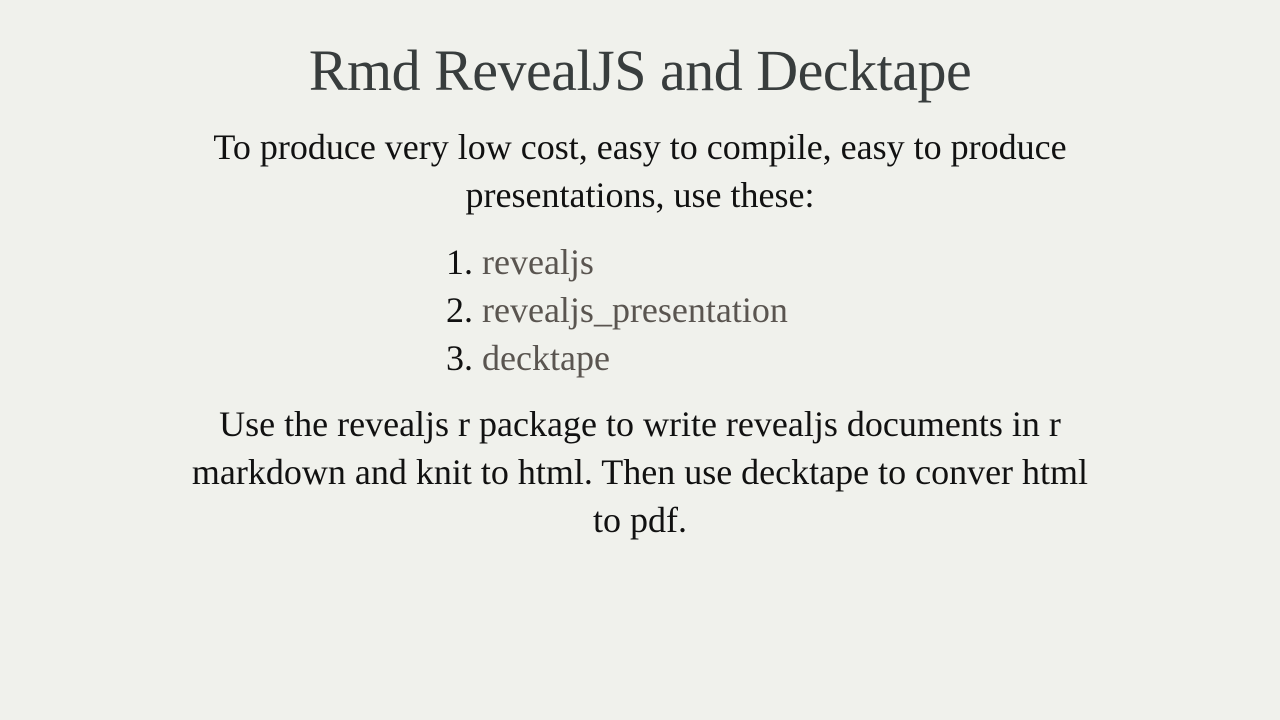 This screenshot has height=720, width=1280. What do you see at coordinates (546, 358) in the screenshot?
I see `link-decktape: decktape` at bounding box center [546, 358].